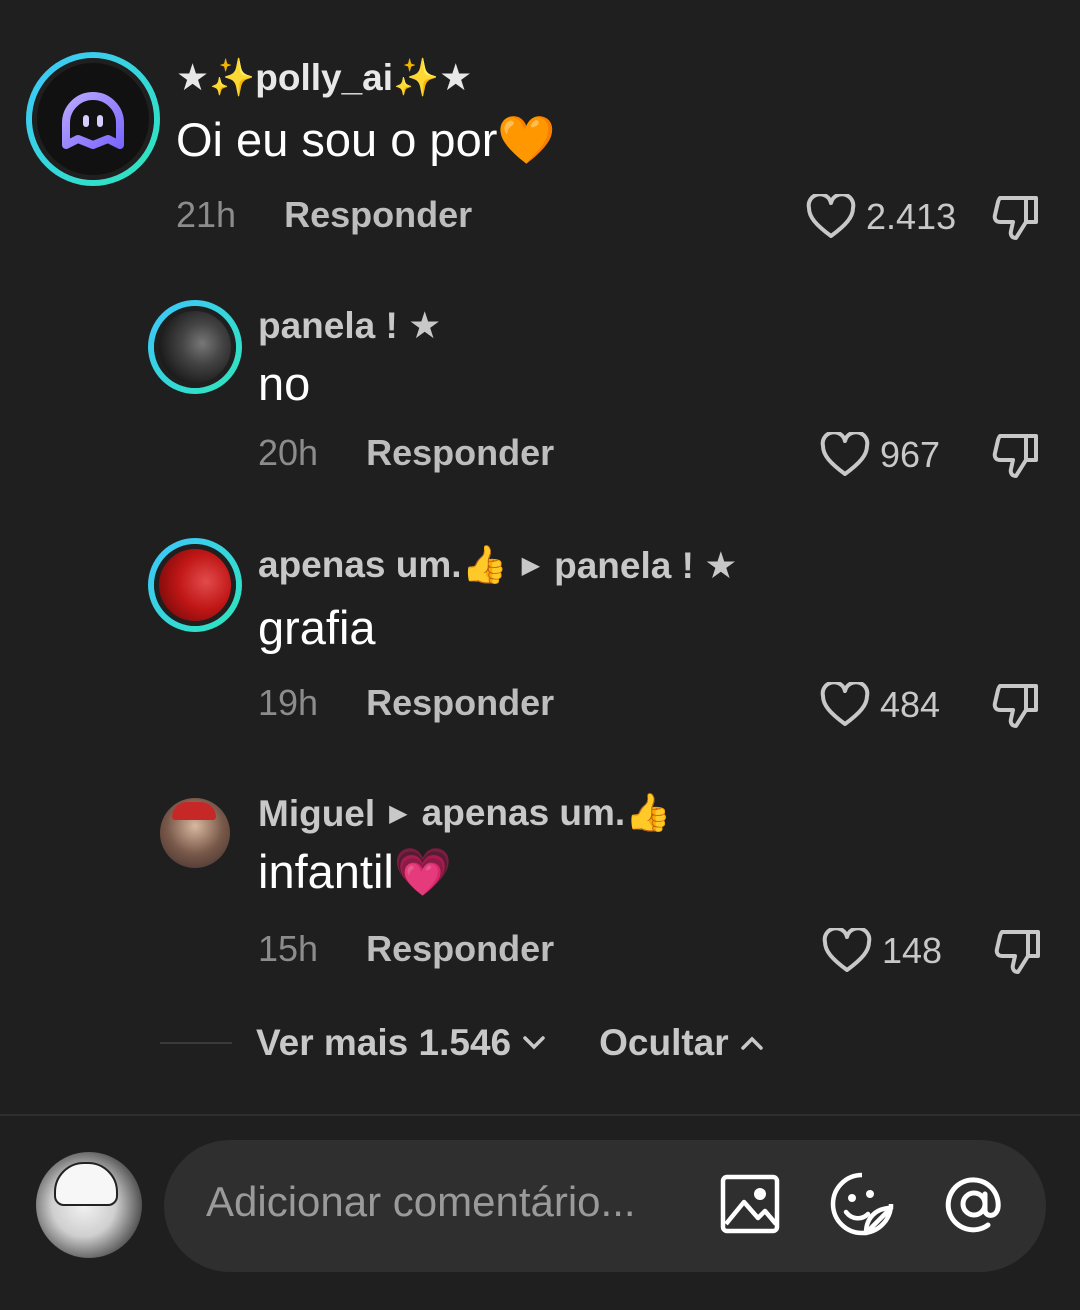  What do you see at coordinates (349, 325) in the screenshot?
I see `username: panela ! ★` at bounding box center [349, 325].